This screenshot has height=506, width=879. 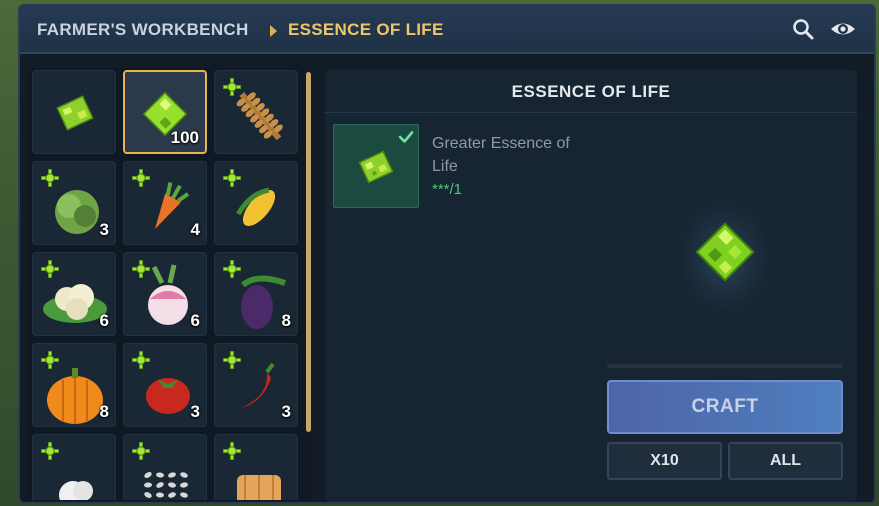 I want to click on recipe-title: ESSENCE OF LIFE, so click(x=591, y=91).